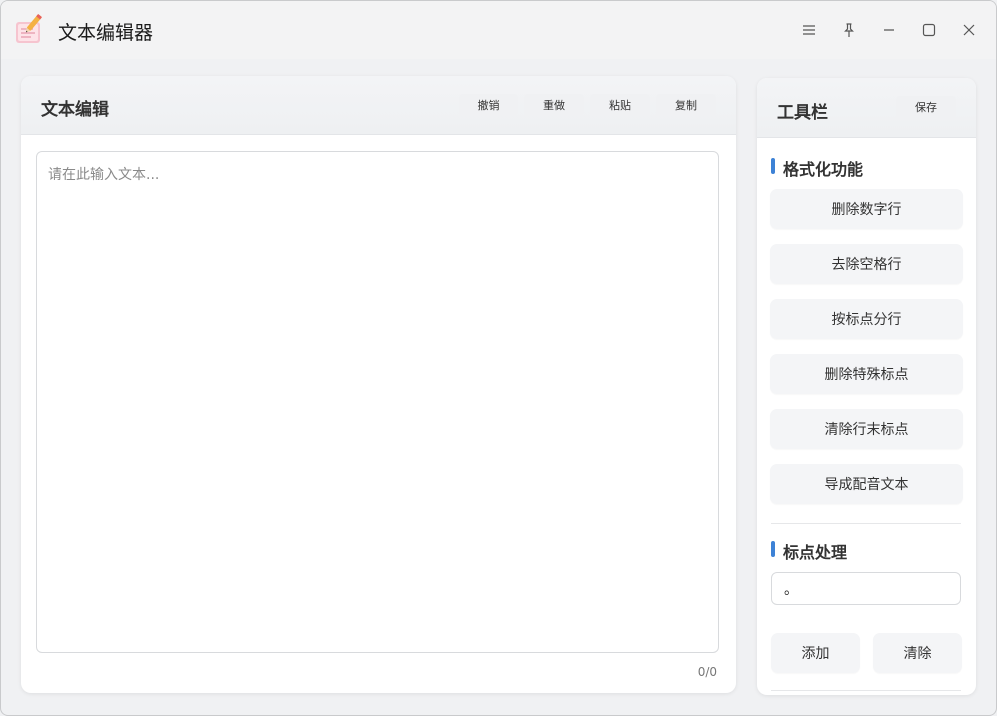 Image resolution: width=997 pixels, height=716 pixels. I want to click on character-counter: 0/0, so click(707, 672).